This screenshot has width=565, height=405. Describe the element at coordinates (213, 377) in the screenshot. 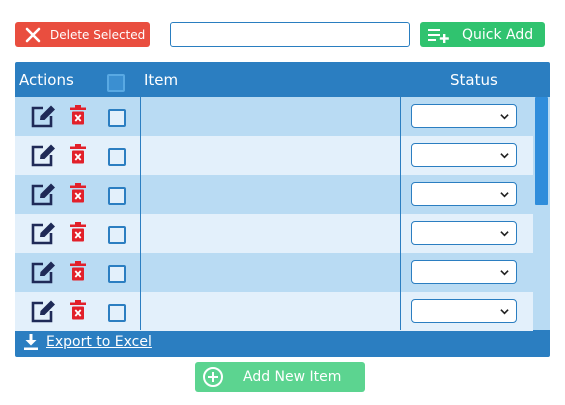

I see `plus-circle-icon` at that location.